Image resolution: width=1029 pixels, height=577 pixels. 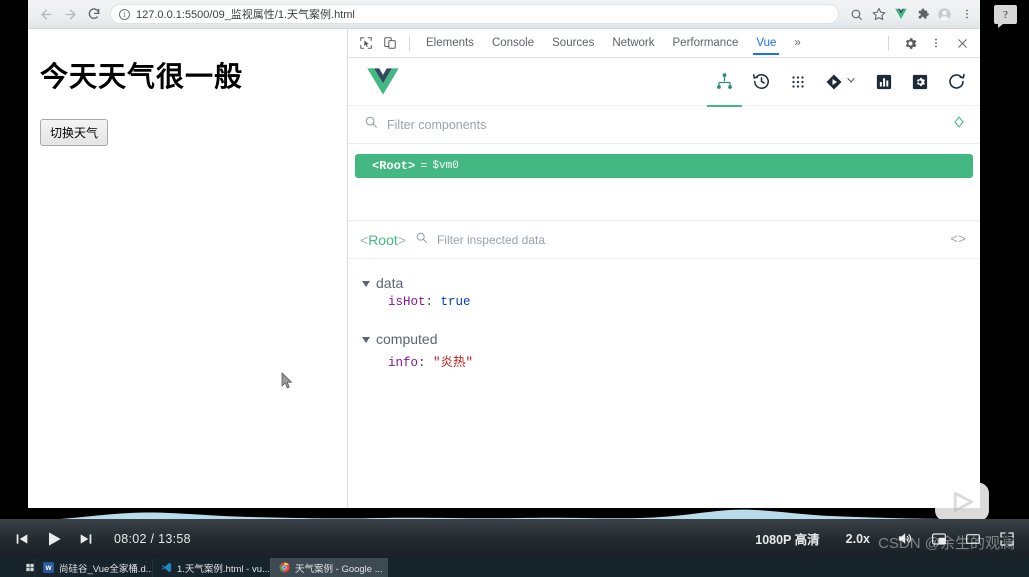 I want to click on tab-network: Network, so click(x=633, y=43).